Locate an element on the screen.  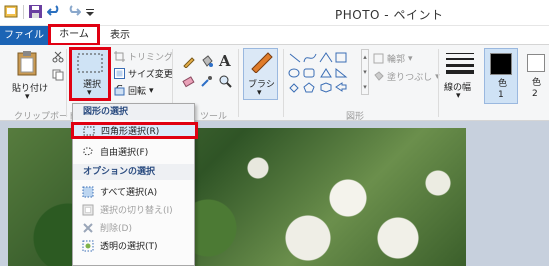
menu-invert-selection: 選択の切り替え(I) is located at coordinates (133, 209).